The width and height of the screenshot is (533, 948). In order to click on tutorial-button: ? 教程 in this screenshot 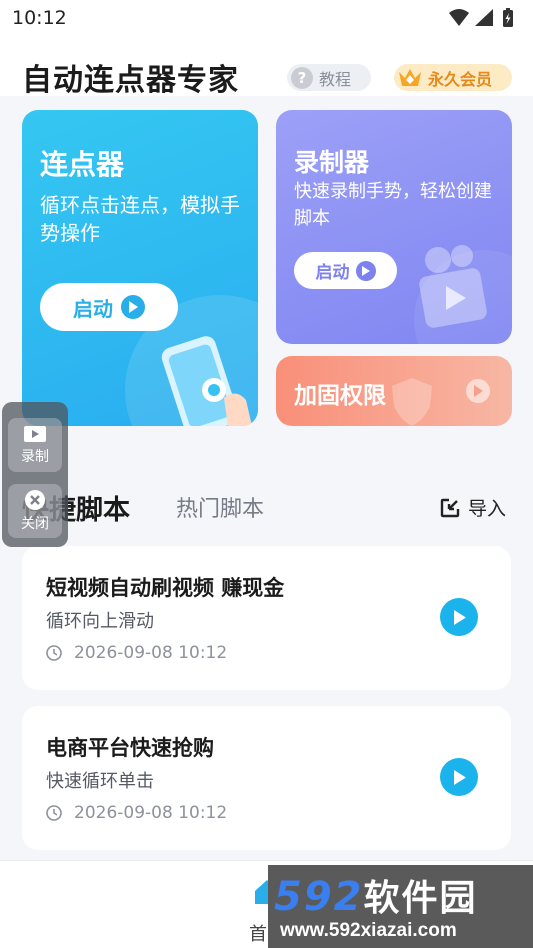, I will do `click(329, 77)`.